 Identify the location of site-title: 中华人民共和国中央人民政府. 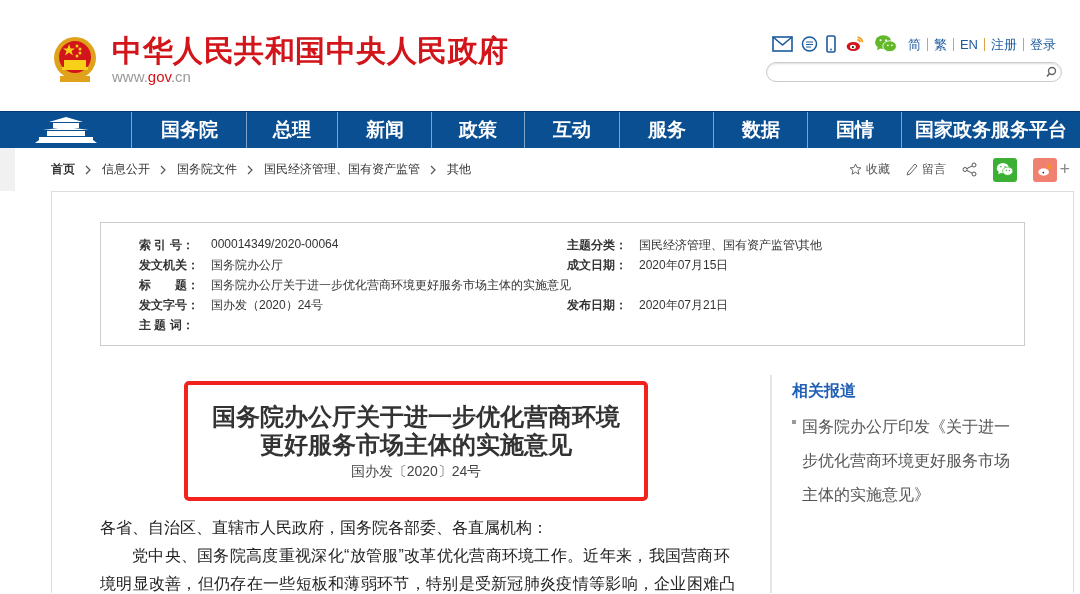
(310, 51).